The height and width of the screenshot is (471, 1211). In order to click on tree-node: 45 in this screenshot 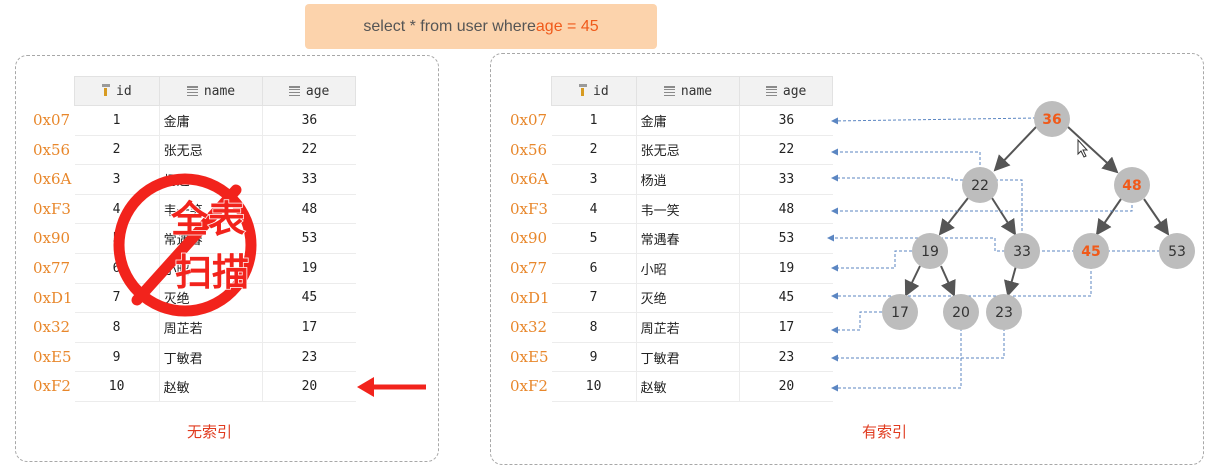, I will do `click(1091, 251)`.